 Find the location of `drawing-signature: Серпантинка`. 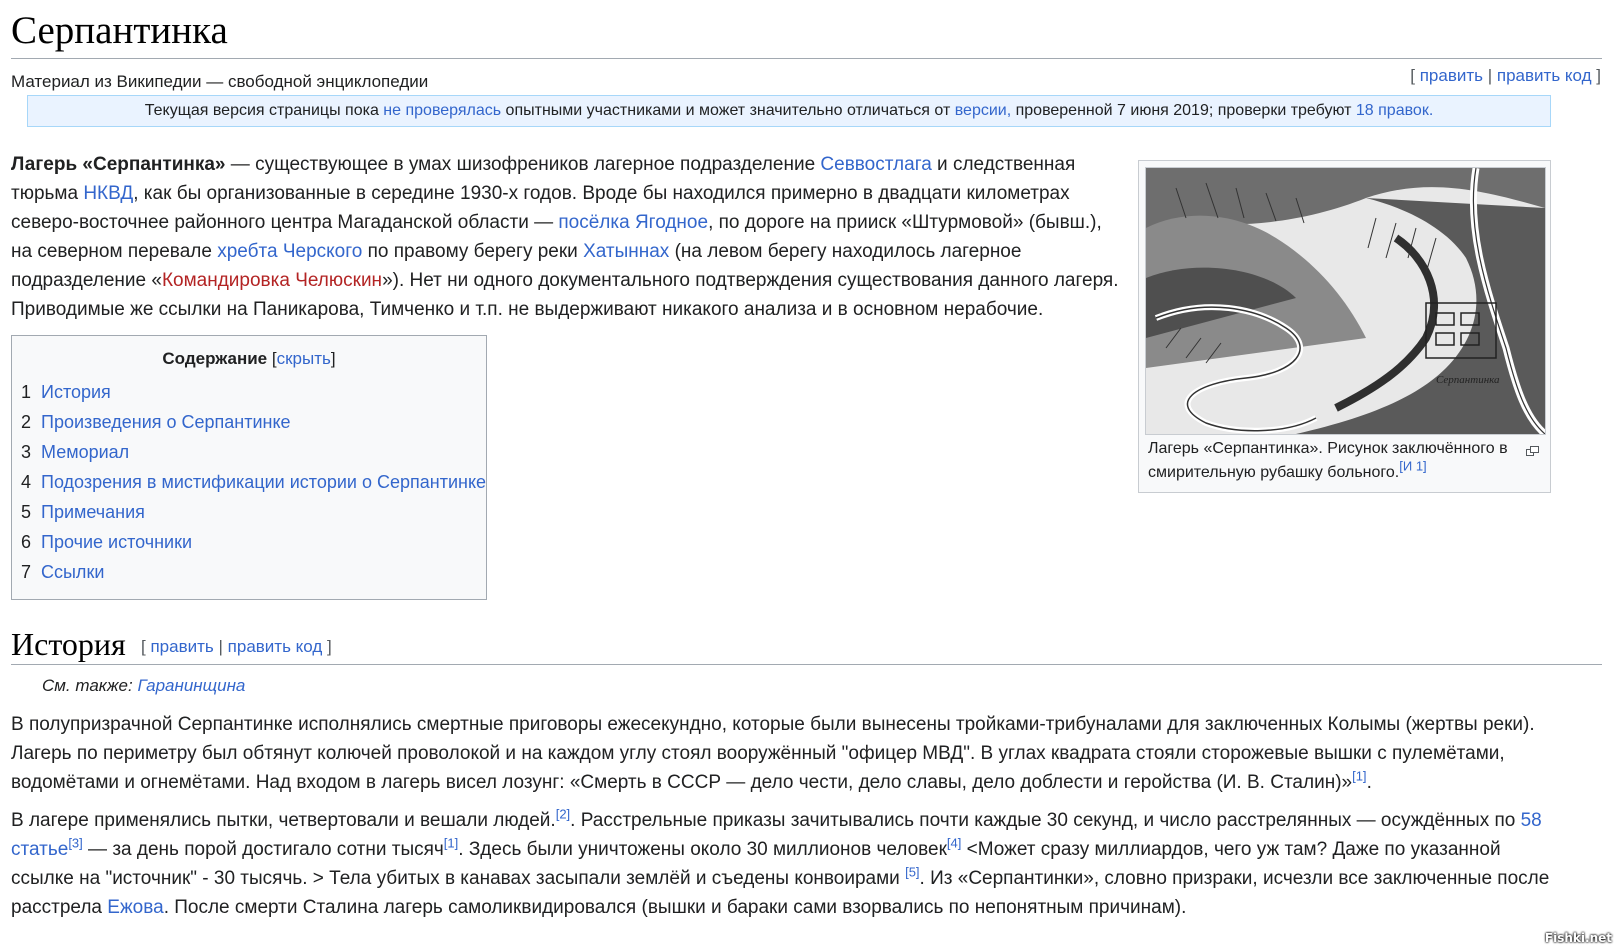

drawing-signature: Серпантинка is located at coordinates (1468, 380).